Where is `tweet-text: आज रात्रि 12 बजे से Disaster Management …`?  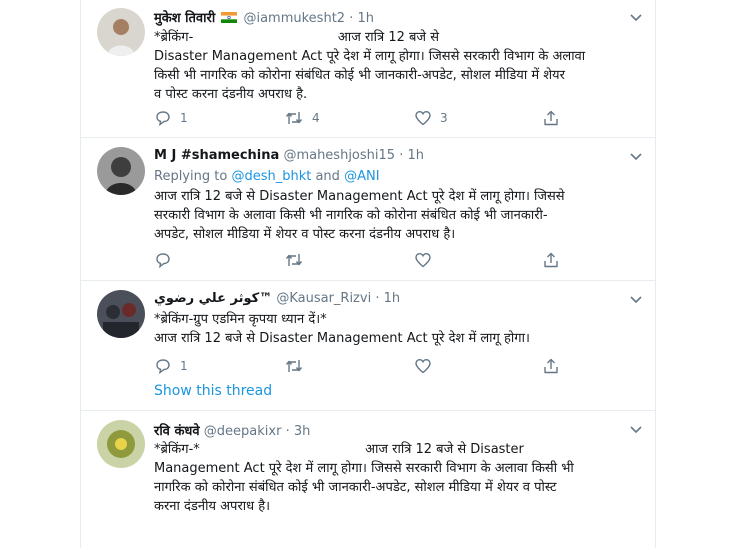 tweet-text: आज रात्रि 12 बजे से Disaster Management … is located at coordinates (394, 215).